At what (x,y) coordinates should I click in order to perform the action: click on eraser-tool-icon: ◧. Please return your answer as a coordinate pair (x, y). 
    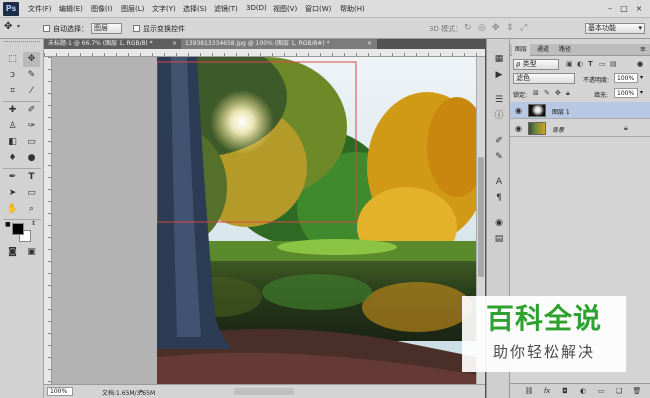
    Looking at the image, I should click on (12, 142).